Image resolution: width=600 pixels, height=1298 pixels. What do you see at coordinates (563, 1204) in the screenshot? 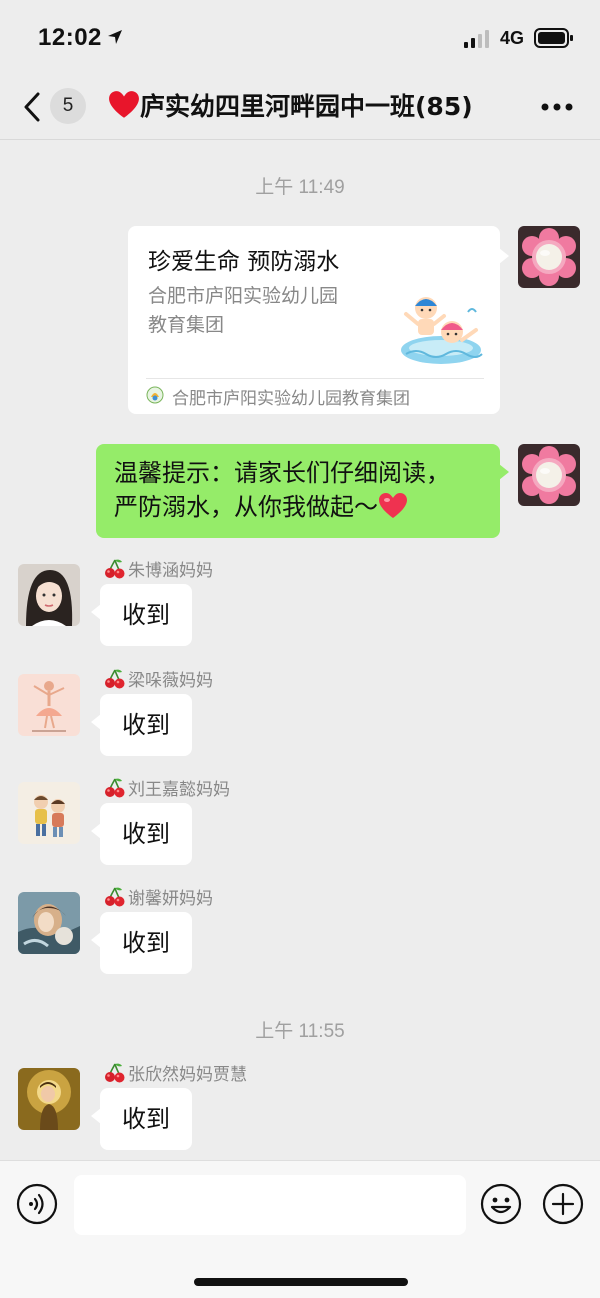
I see `plus-icon` at bounding box center [563, 1204].